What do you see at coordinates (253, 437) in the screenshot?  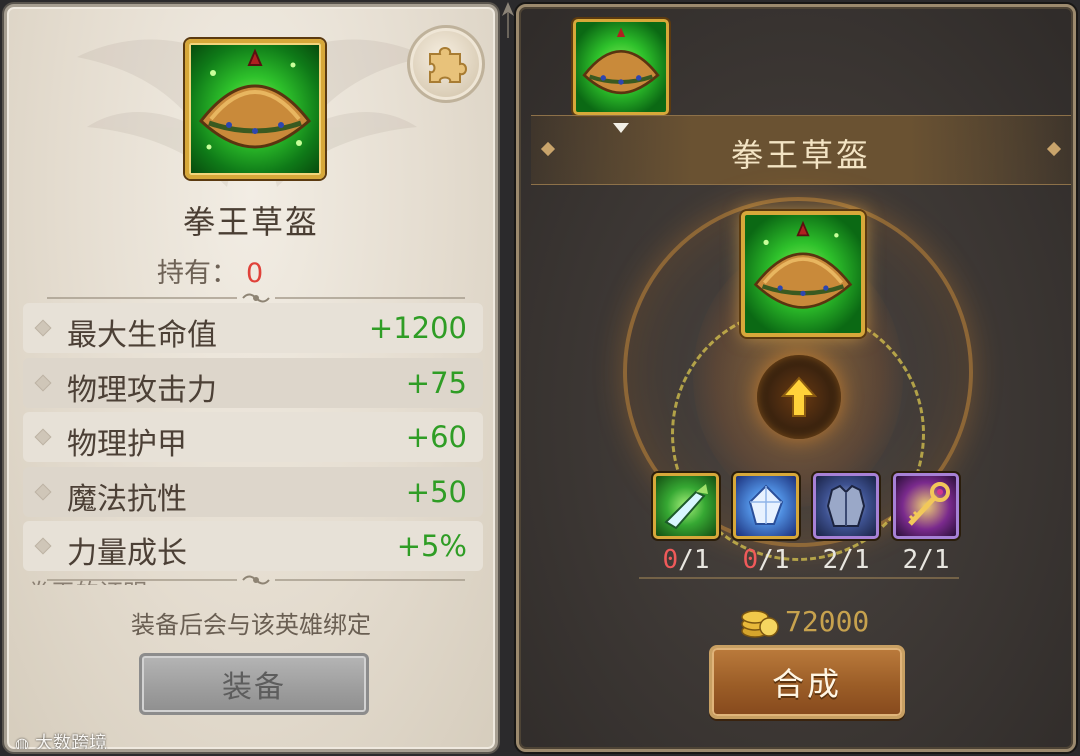 I see `stat-row: 物理护甲 +60` at bounding box center [253, 437].